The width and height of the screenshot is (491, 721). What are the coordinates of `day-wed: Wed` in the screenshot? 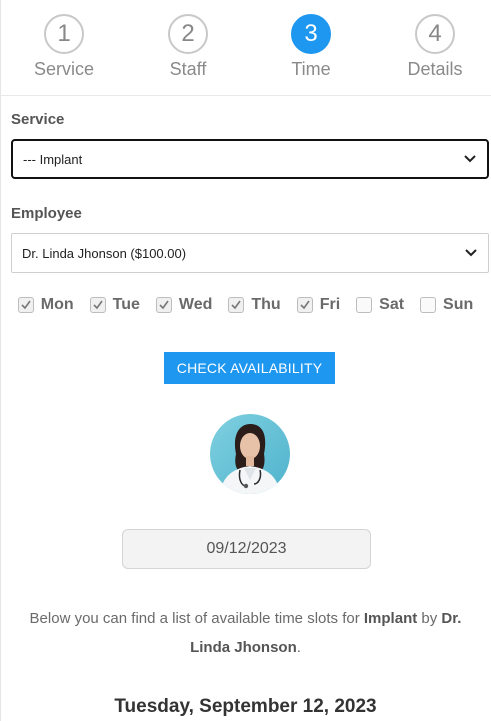 It's located at (184, 305).